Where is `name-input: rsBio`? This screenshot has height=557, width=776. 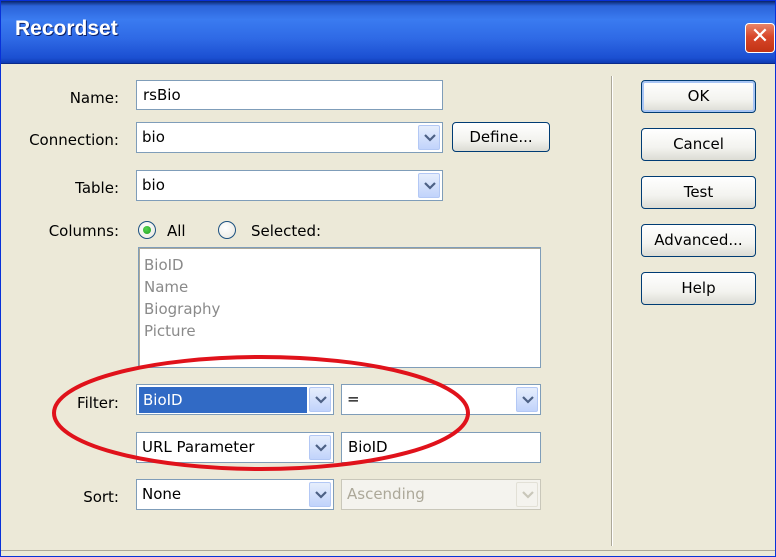
name-input: rsBio is located at coordinates (289, 95).